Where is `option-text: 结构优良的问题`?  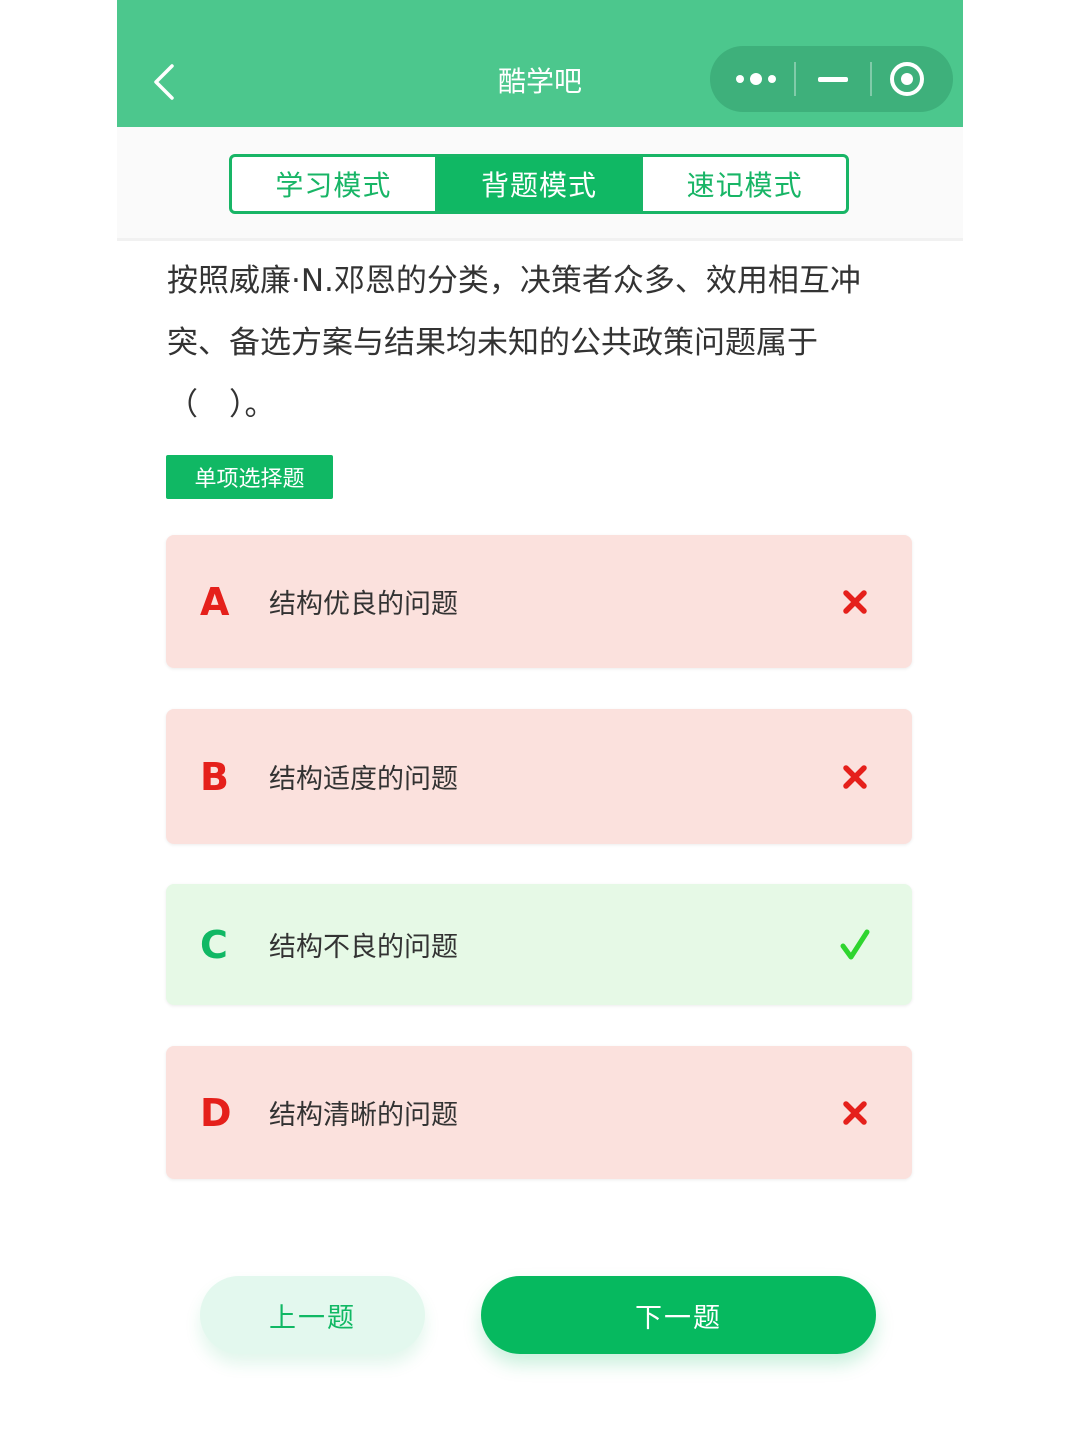 option-text: 结构优良的问题 is located at coordinates (363, 604).